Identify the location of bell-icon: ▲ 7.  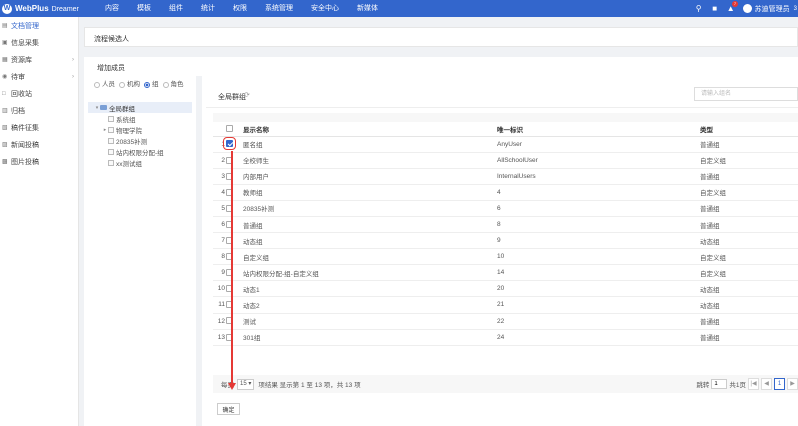
(731, 7).